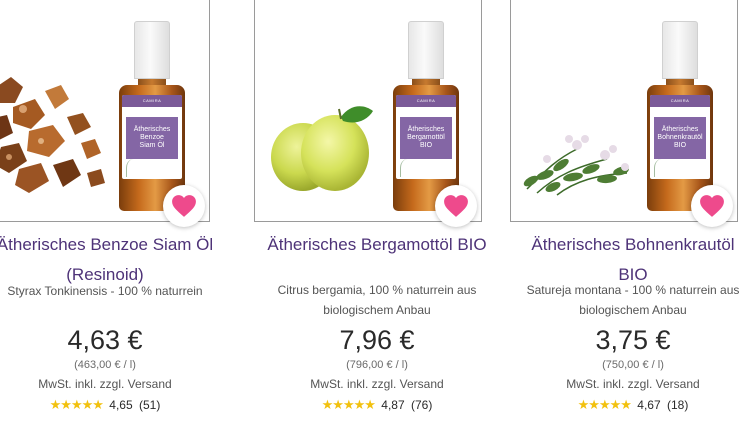 Image resolution: width=740 pixels, height=421 pixels. What do you see at coordinates (377, 340) in the screenshot?
I see `product-price: 7,96 €` at bounding box center [377, 340].